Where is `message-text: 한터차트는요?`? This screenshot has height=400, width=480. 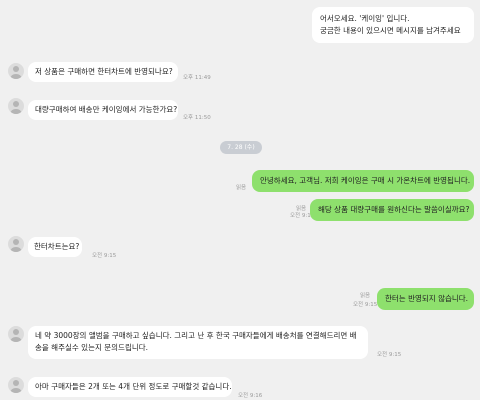 message-text: 한터차트는요? is located at coordinates (57, 246).